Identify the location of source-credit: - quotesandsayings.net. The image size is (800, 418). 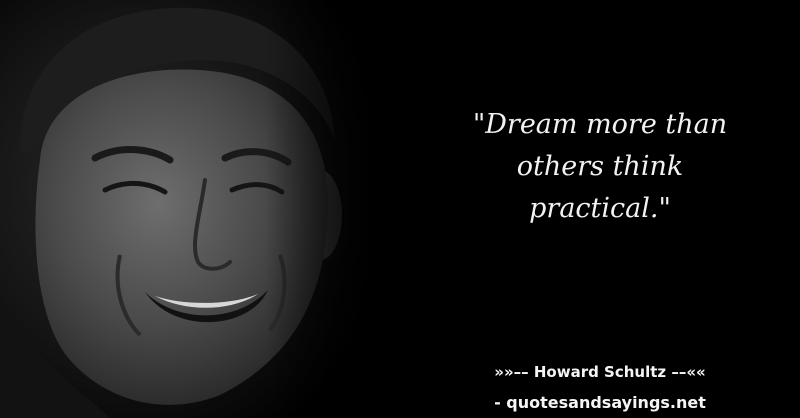
(600, 402).